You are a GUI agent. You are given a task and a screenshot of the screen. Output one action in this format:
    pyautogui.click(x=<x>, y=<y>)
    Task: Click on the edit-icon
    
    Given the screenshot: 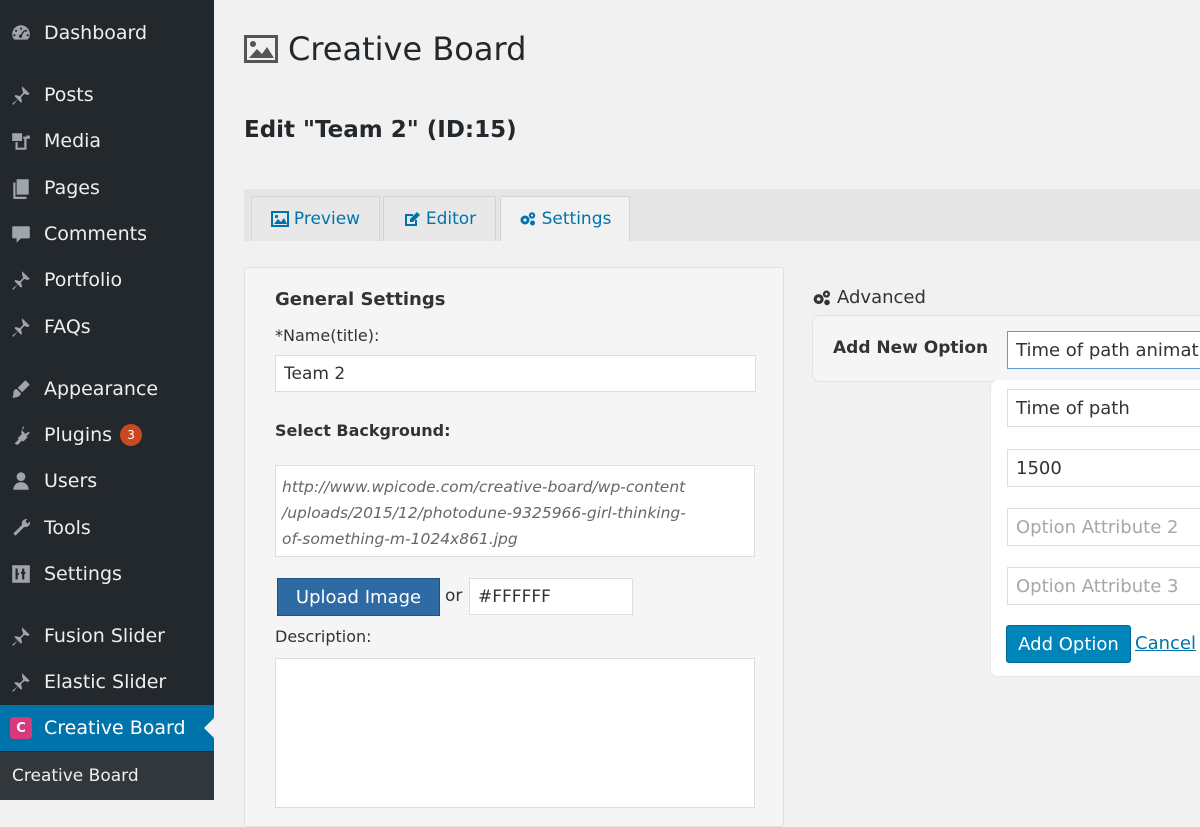 What is the action you would take?
    pyautogui.click(x=412, y=219)
    